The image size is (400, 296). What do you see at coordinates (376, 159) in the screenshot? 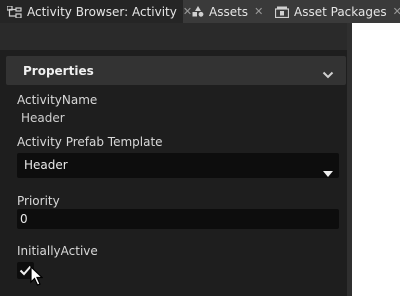
I see `viewport` at bounding box center [376, 159].